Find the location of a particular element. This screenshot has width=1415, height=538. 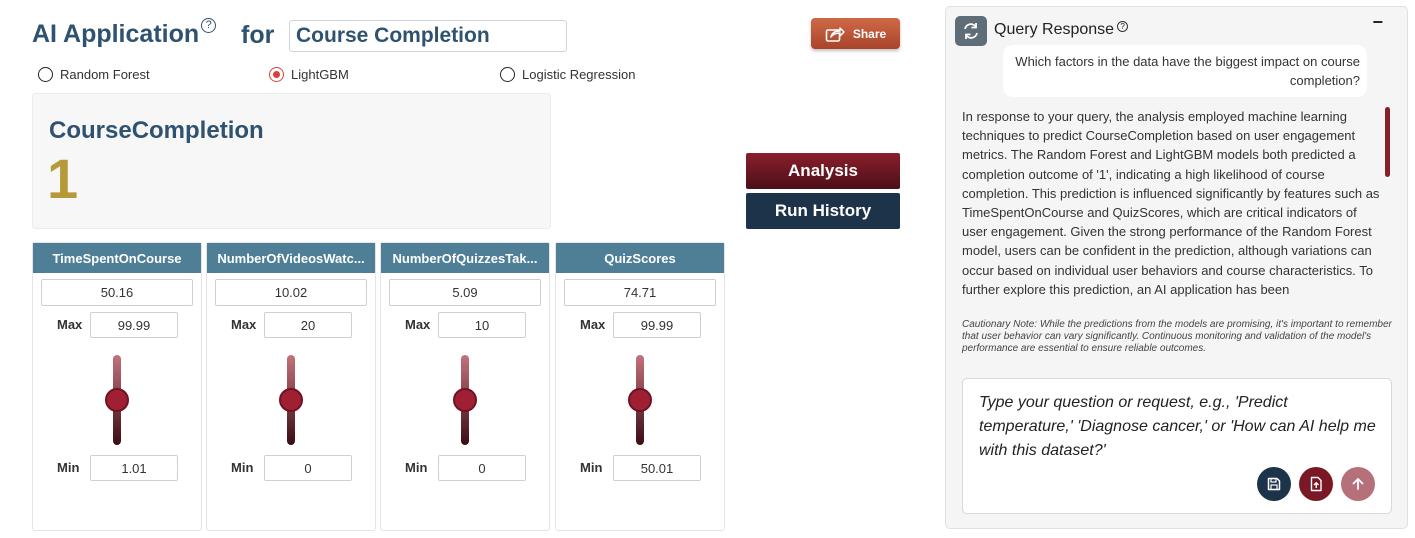

upload-file-button is located at coordinates (1316, 484).